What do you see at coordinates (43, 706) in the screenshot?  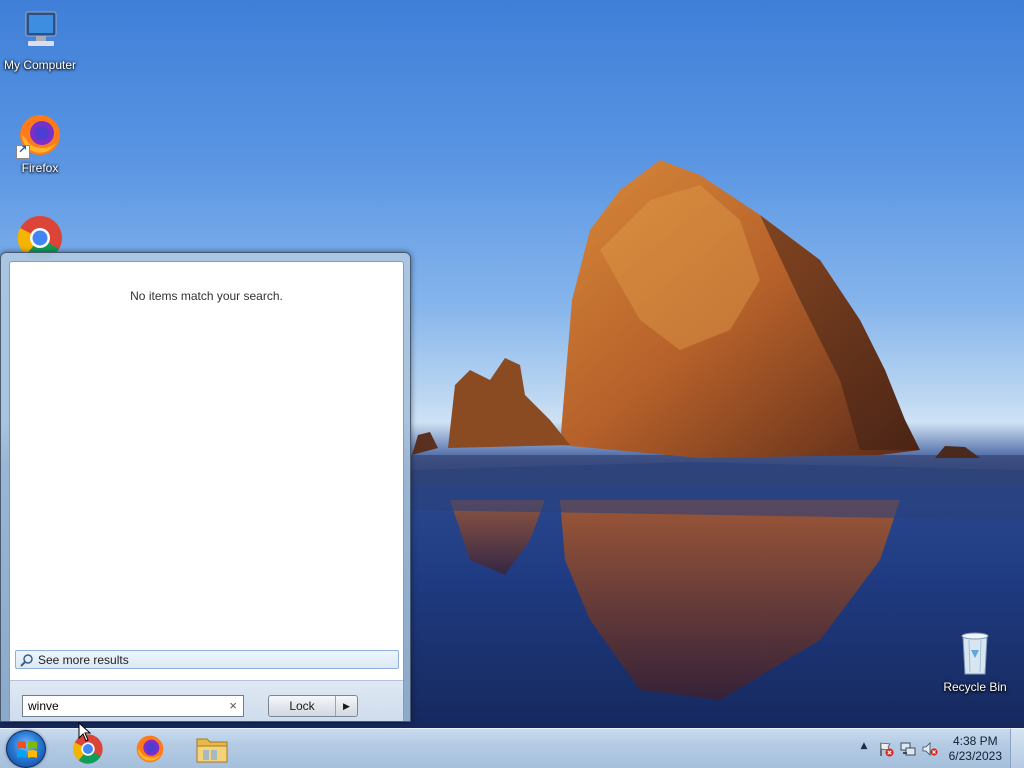 I see `search-input-value: winve` at bounding box center [43, 706].